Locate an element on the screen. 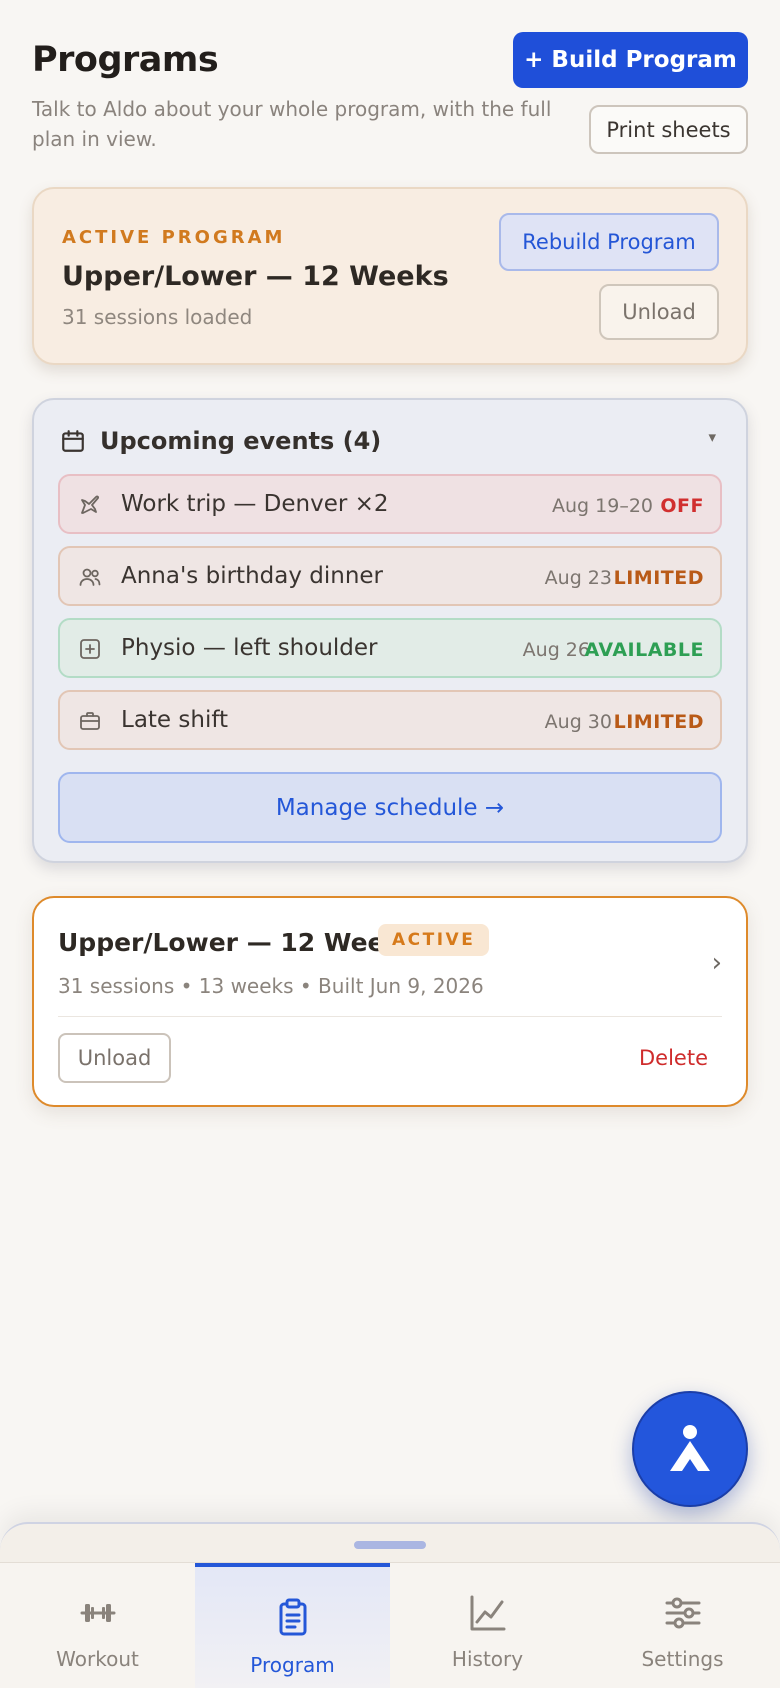 The image size is (780, 1688). upcoming-events-header: Upcoming events (4) is located at coordinates (220, 441).